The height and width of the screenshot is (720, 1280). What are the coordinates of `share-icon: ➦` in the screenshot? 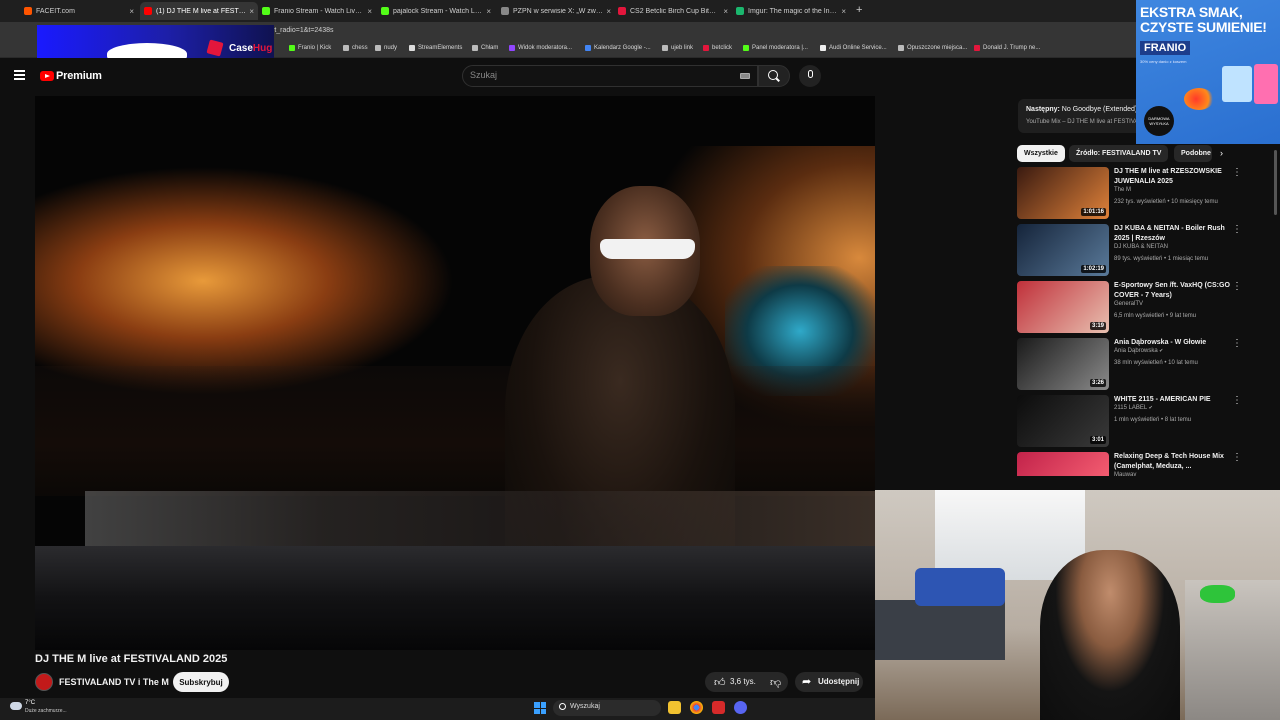 It's located at (806, 681).